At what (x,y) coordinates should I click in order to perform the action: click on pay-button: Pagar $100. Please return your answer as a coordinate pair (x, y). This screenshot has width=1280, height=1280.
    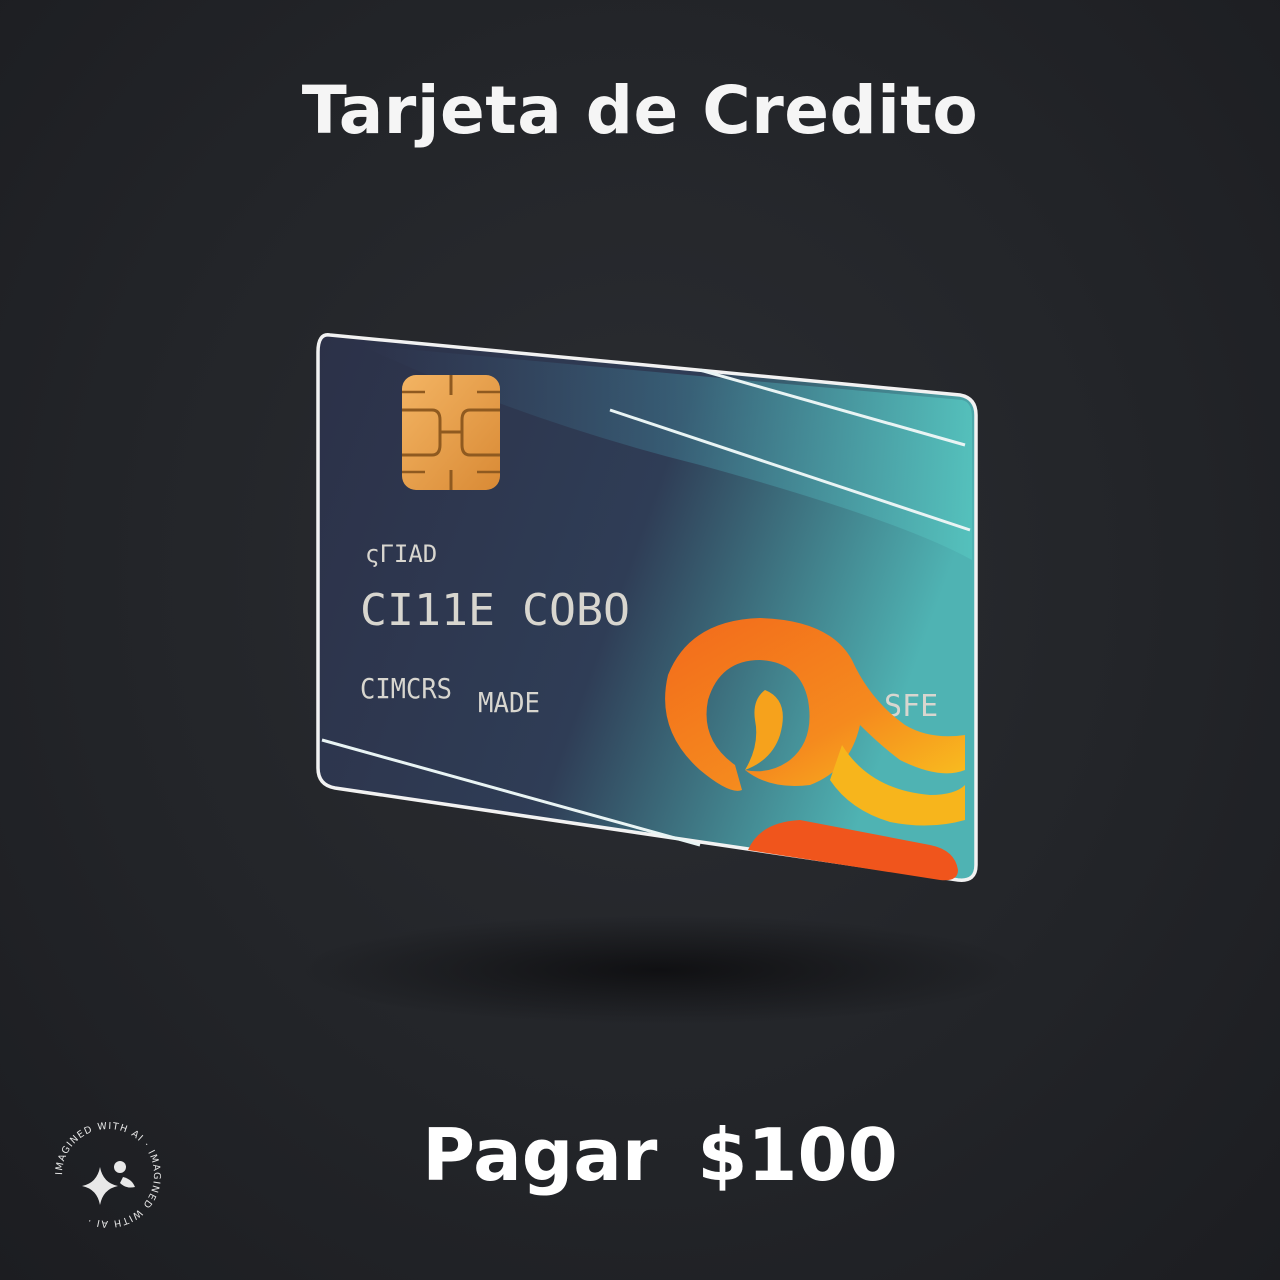
    Looking at the image, I should click on (660, 1155).